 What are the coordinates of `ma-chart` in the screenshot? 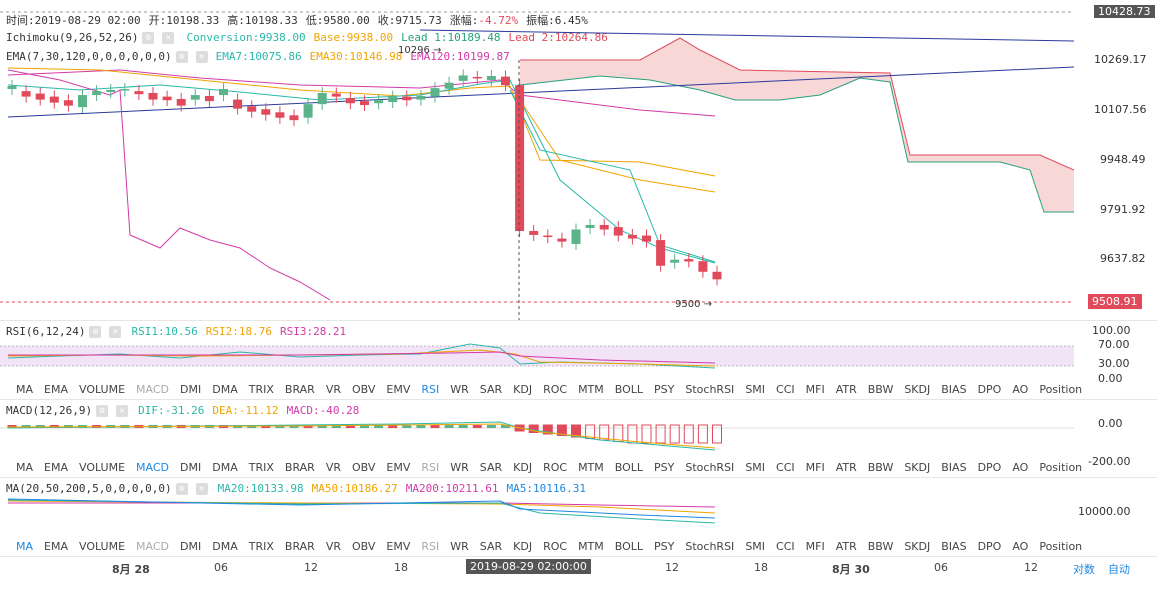 It's located at (537, 515).